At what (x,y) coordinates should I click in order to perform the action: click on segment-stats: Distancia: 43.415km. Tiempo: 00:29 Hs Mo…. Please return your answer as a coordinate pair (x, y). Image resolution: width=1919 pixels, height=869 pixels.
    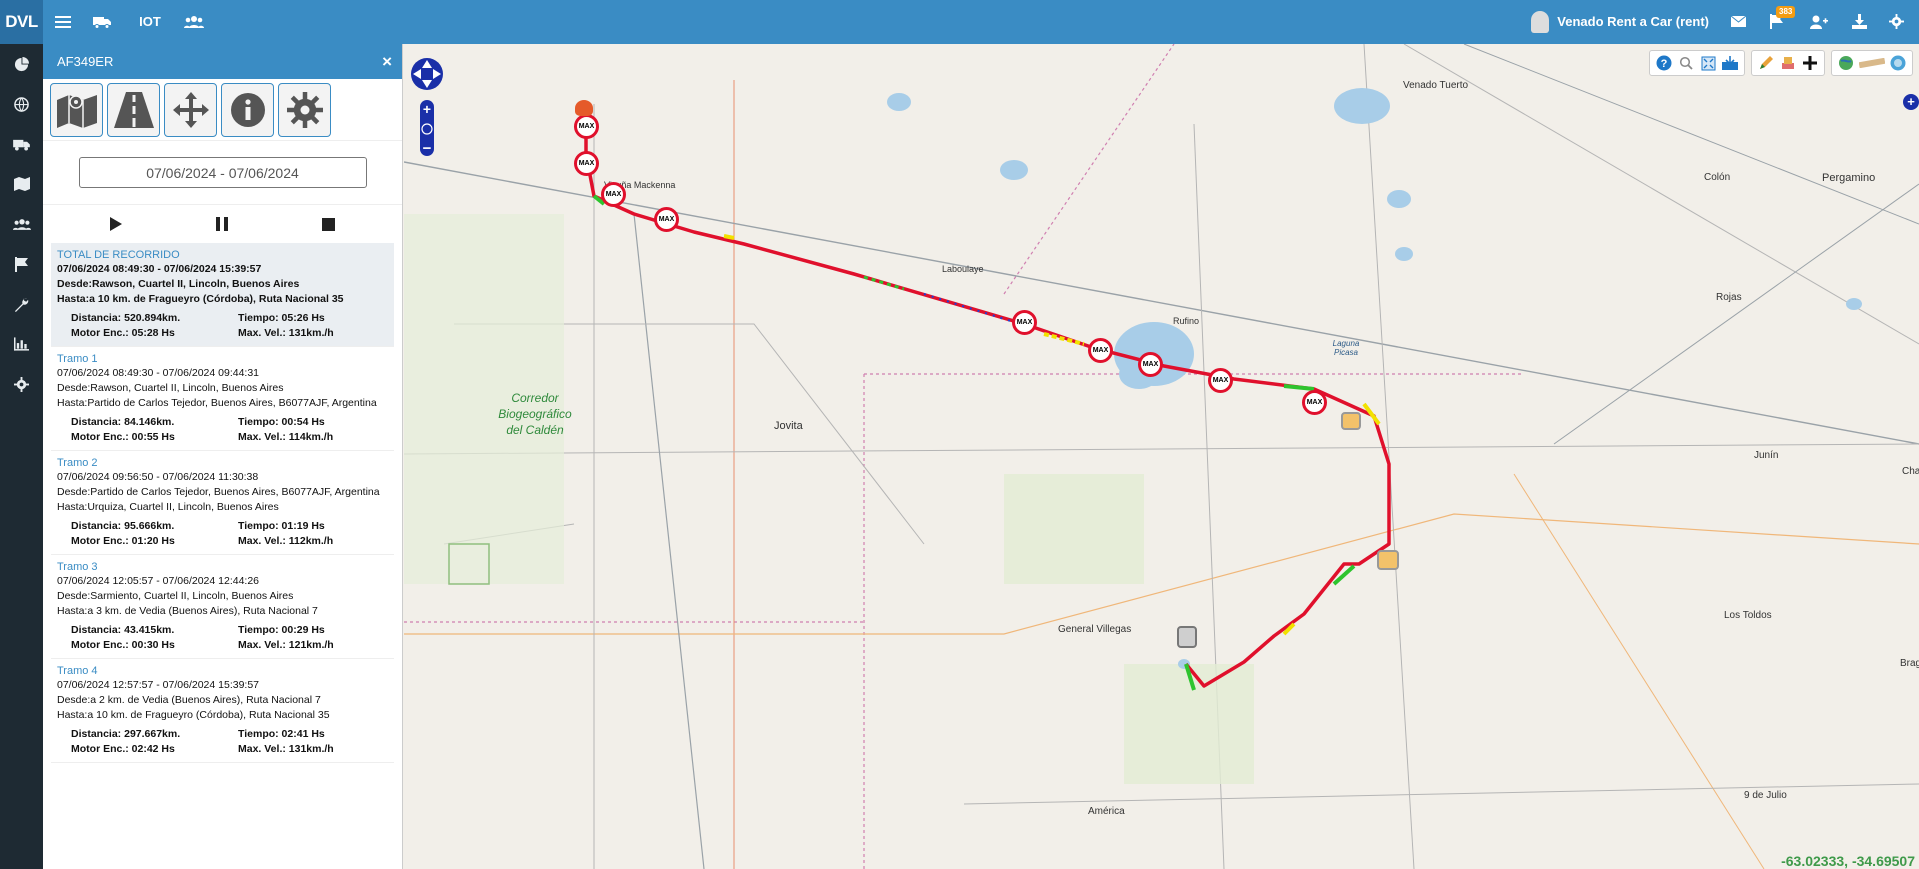
    Looking at the image, I should click on (222, 638).